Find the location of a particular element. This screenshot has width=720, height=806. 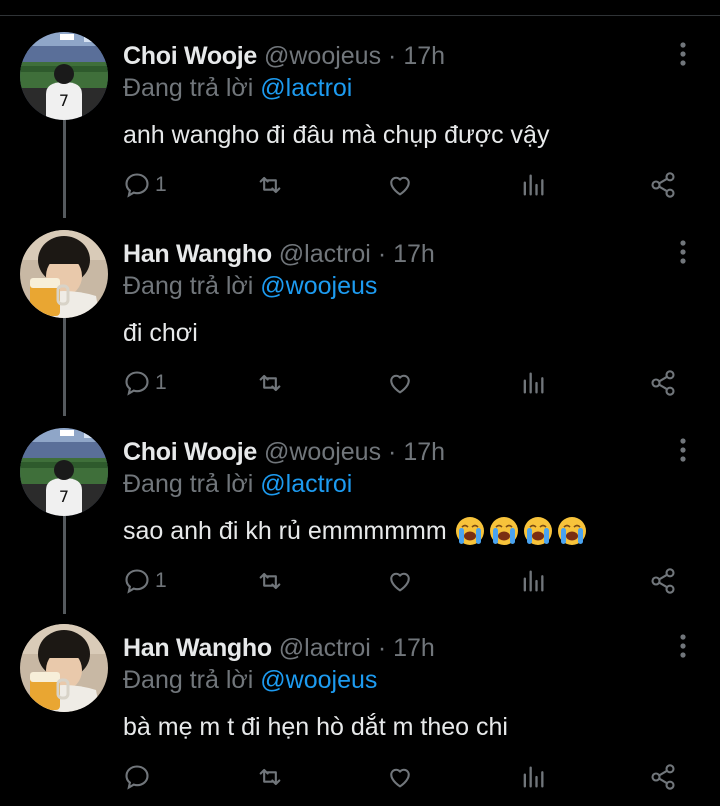

tweet-text-content: đi chơi is located at coordinates (160, 333).